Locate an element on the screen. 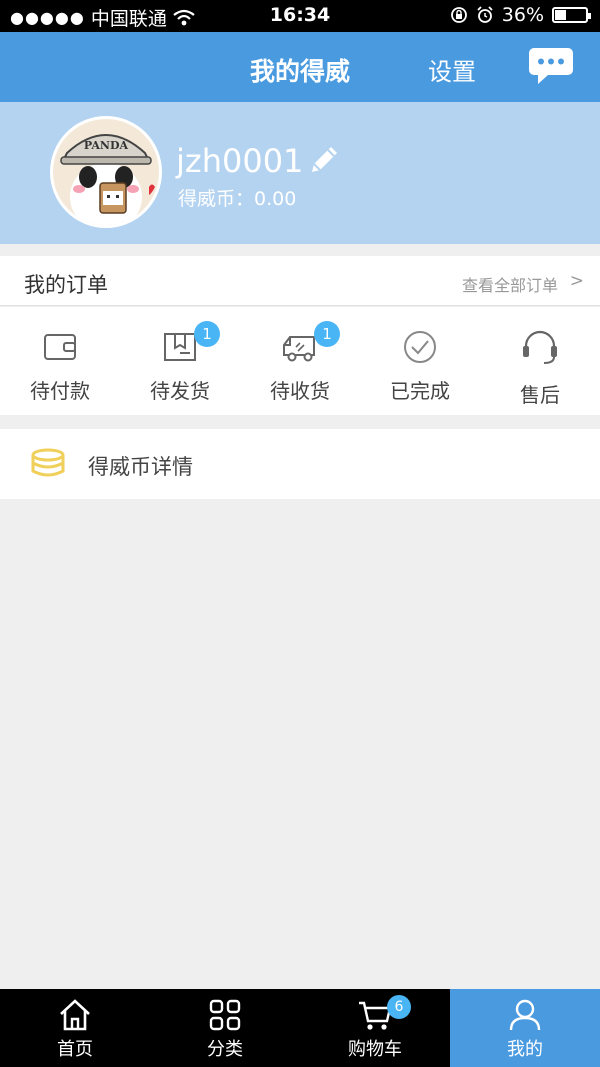  alarm-icon is located at coordinates (485, 14).